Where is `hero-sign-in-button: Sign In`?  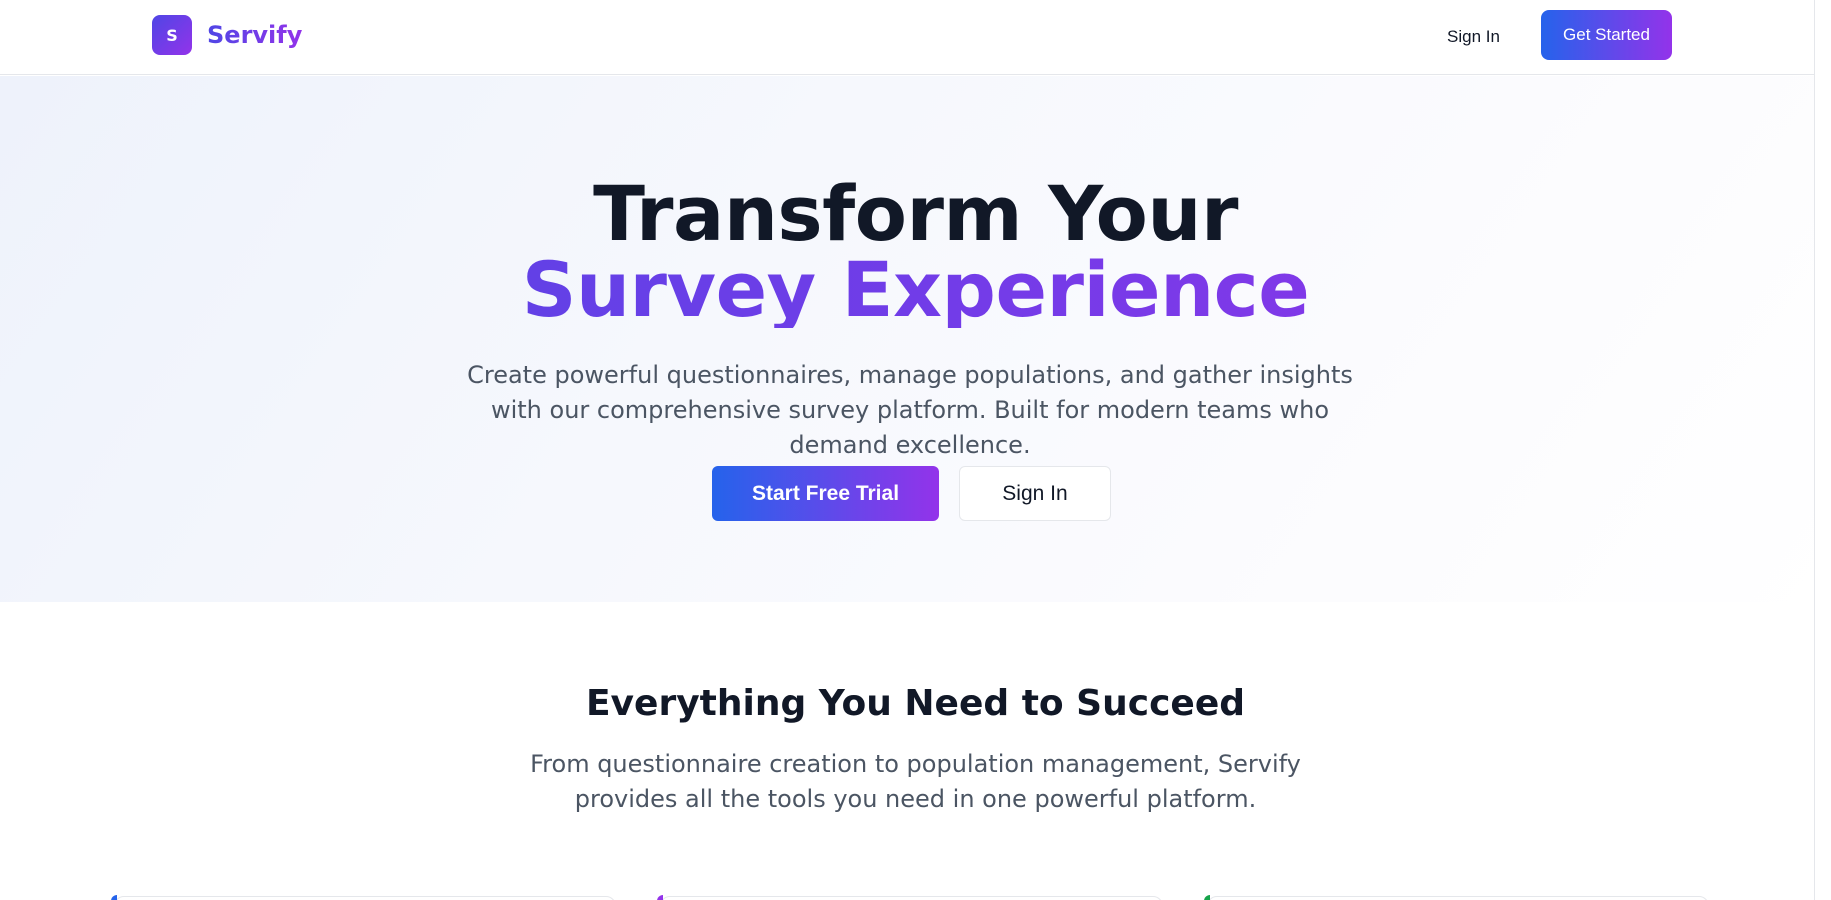
hero-sign-in-button: Sign In is located at coordinates (1035, 493).